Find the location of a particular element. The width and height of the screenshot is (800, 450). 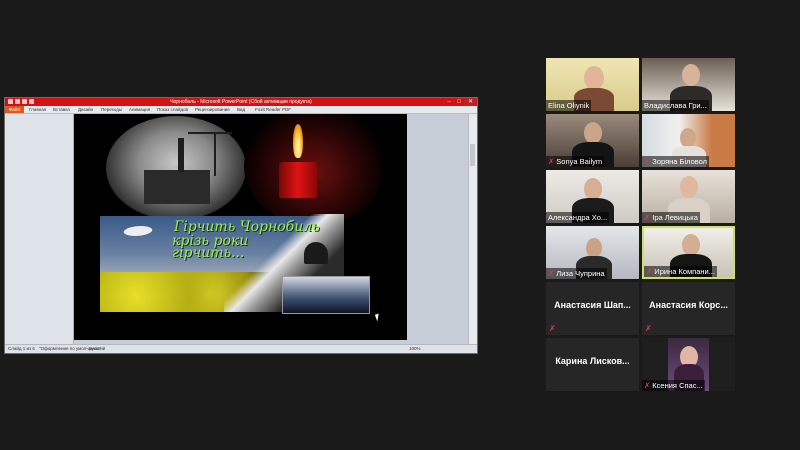

participant-name: ✗ Sonya Bailym is located at coordinates (575, 161).